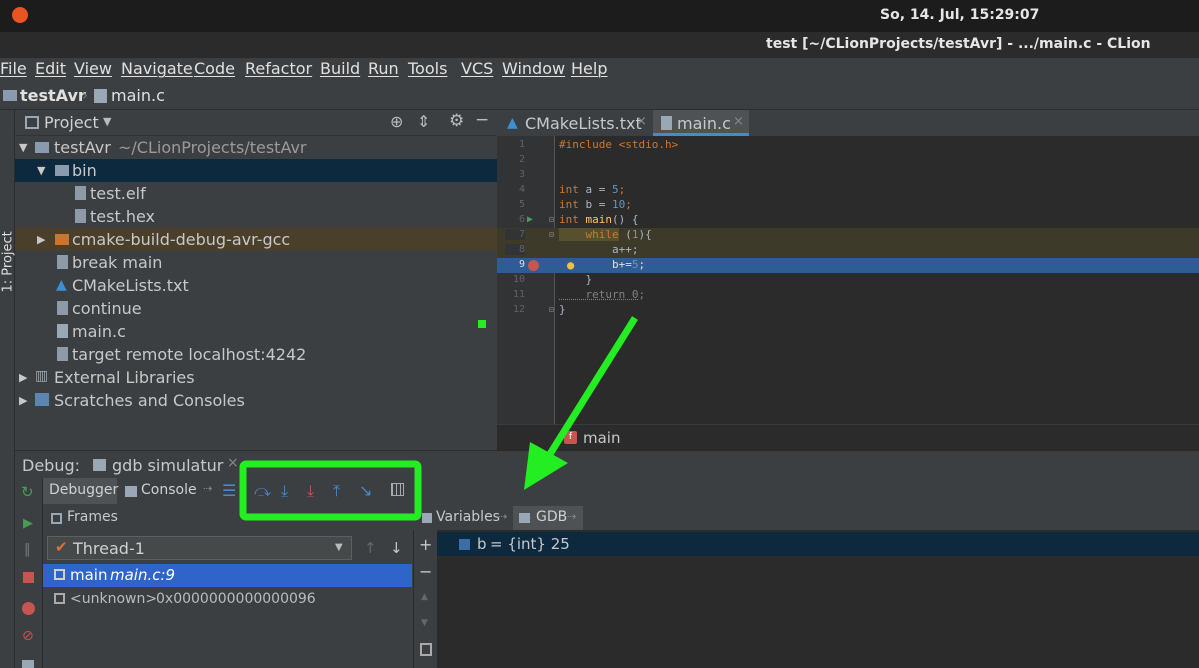 The image size is (1199, 668). What do you see at coordinates (589, 68) in the screenshot?
I see `menu-help: Help` at bounding box center [589, 68].